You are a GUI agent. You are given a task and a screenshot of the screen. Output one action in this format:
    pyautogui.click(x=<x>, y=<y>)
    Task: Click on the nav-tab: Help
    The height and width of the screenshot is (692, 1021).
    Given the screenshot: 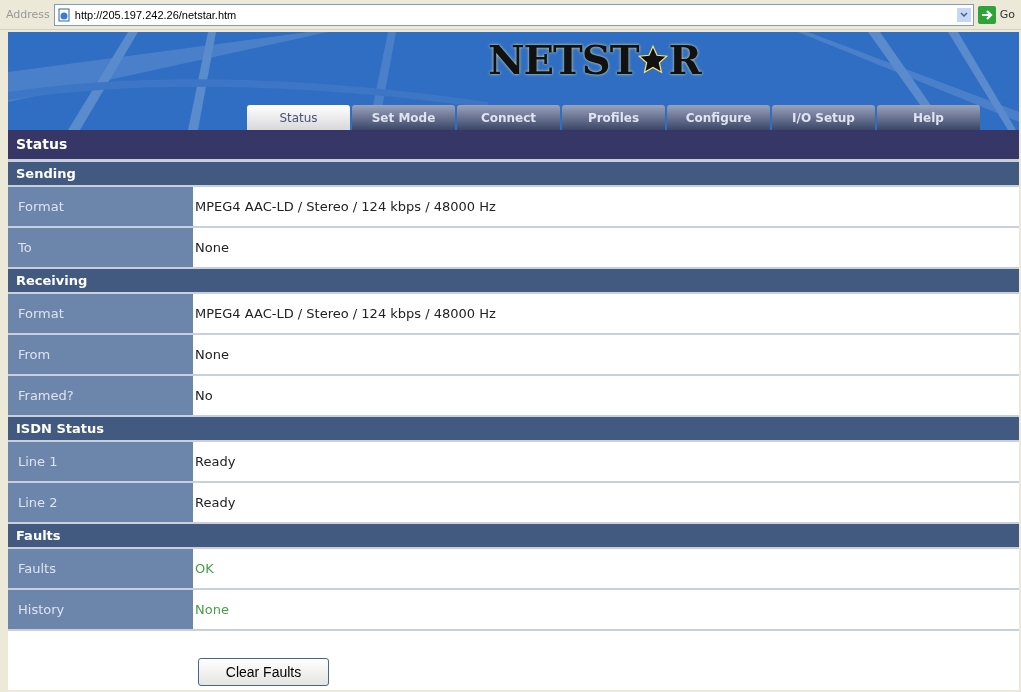 What is the action you would take?
    pyautogui.click(x=928, y=117)
    